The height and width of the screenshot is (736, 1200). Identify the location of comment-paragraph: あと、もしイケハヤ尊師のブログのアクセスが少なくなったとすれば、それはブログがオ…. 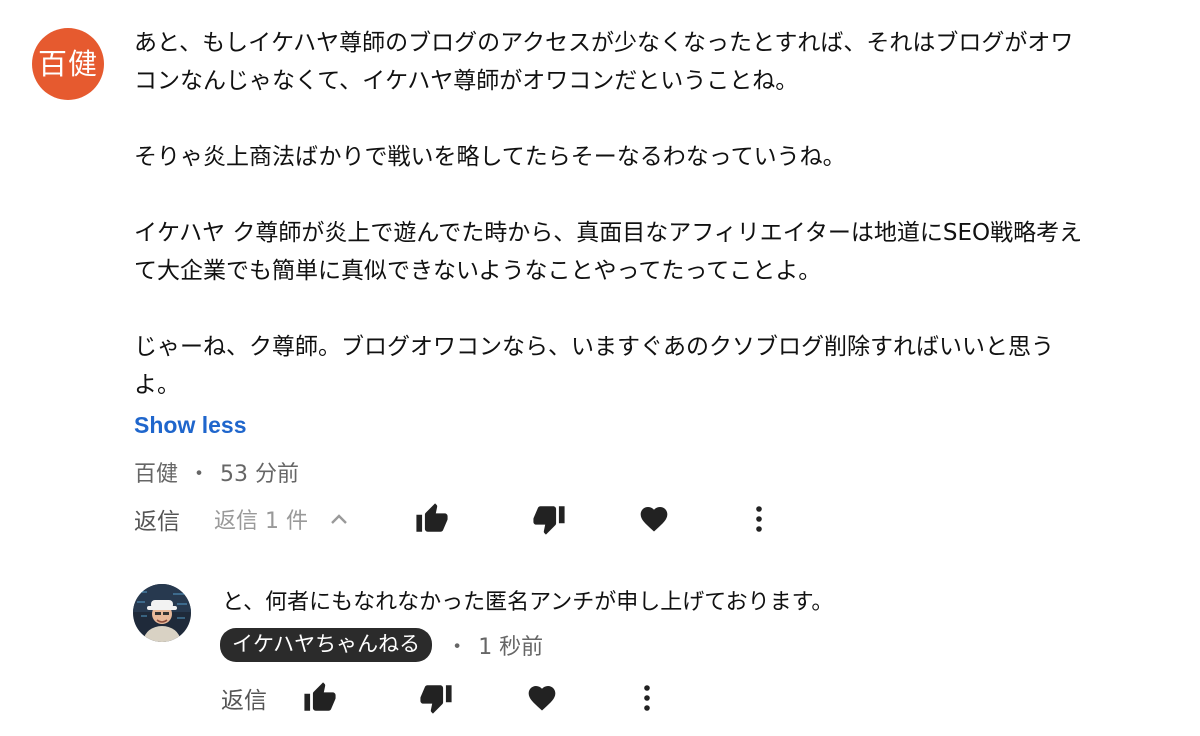
(604, 62).